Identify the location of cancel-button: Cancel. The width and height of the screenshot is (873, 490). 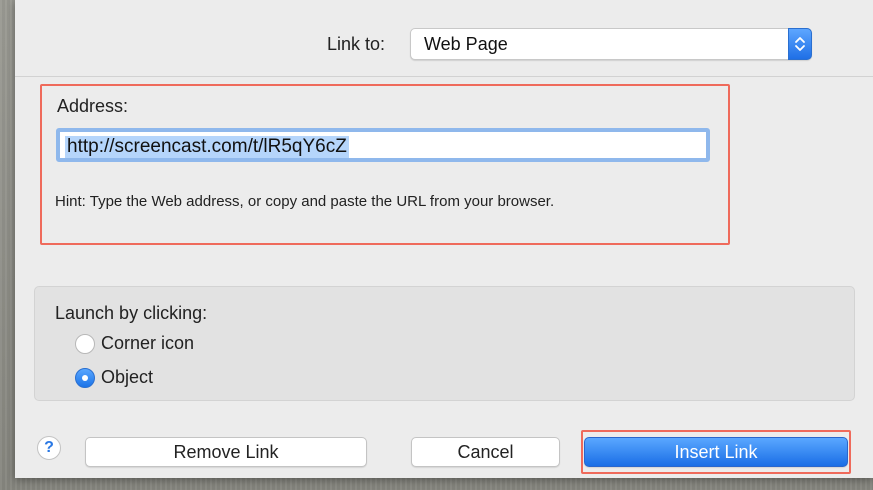
(485, 452).